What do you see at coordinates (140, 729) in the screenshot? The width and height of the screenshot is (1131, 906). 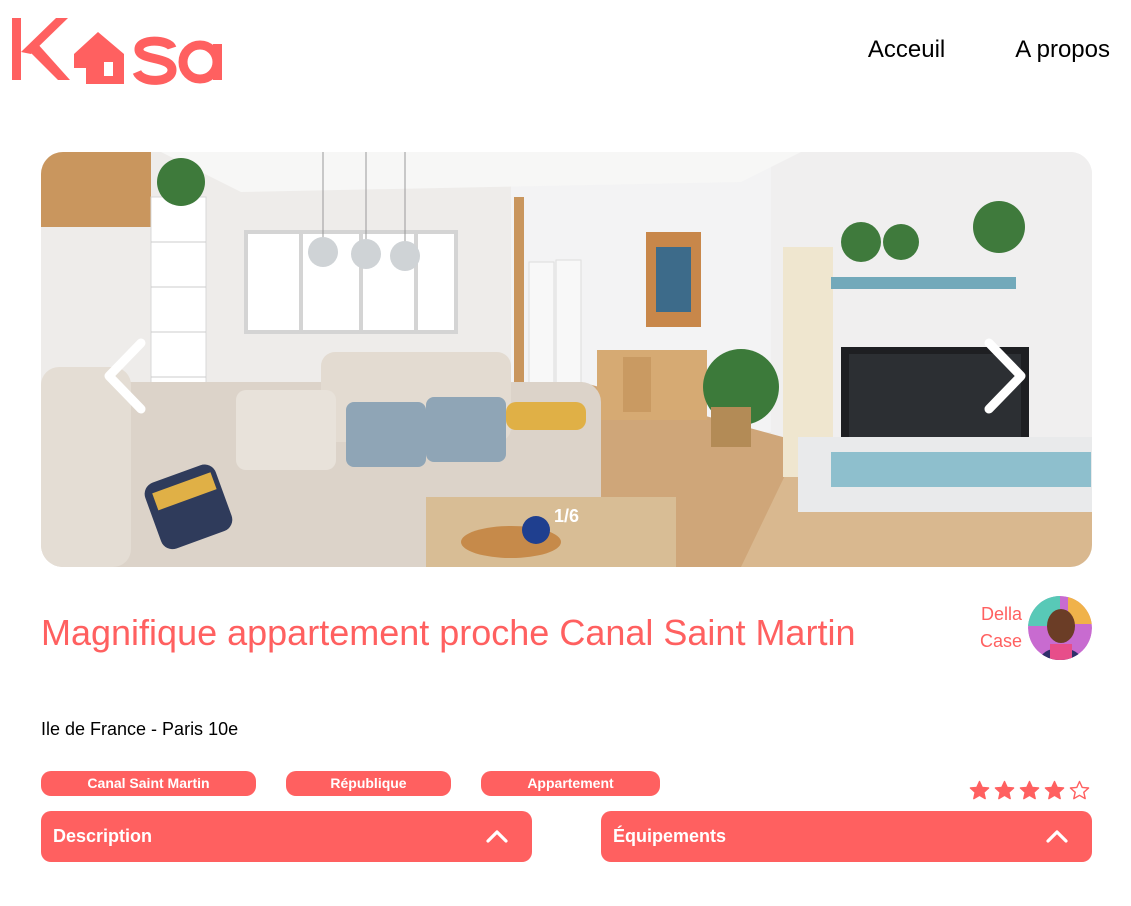 I see `listing-location: Ile de France - Paris 10e` at bounding box center [140, 729].